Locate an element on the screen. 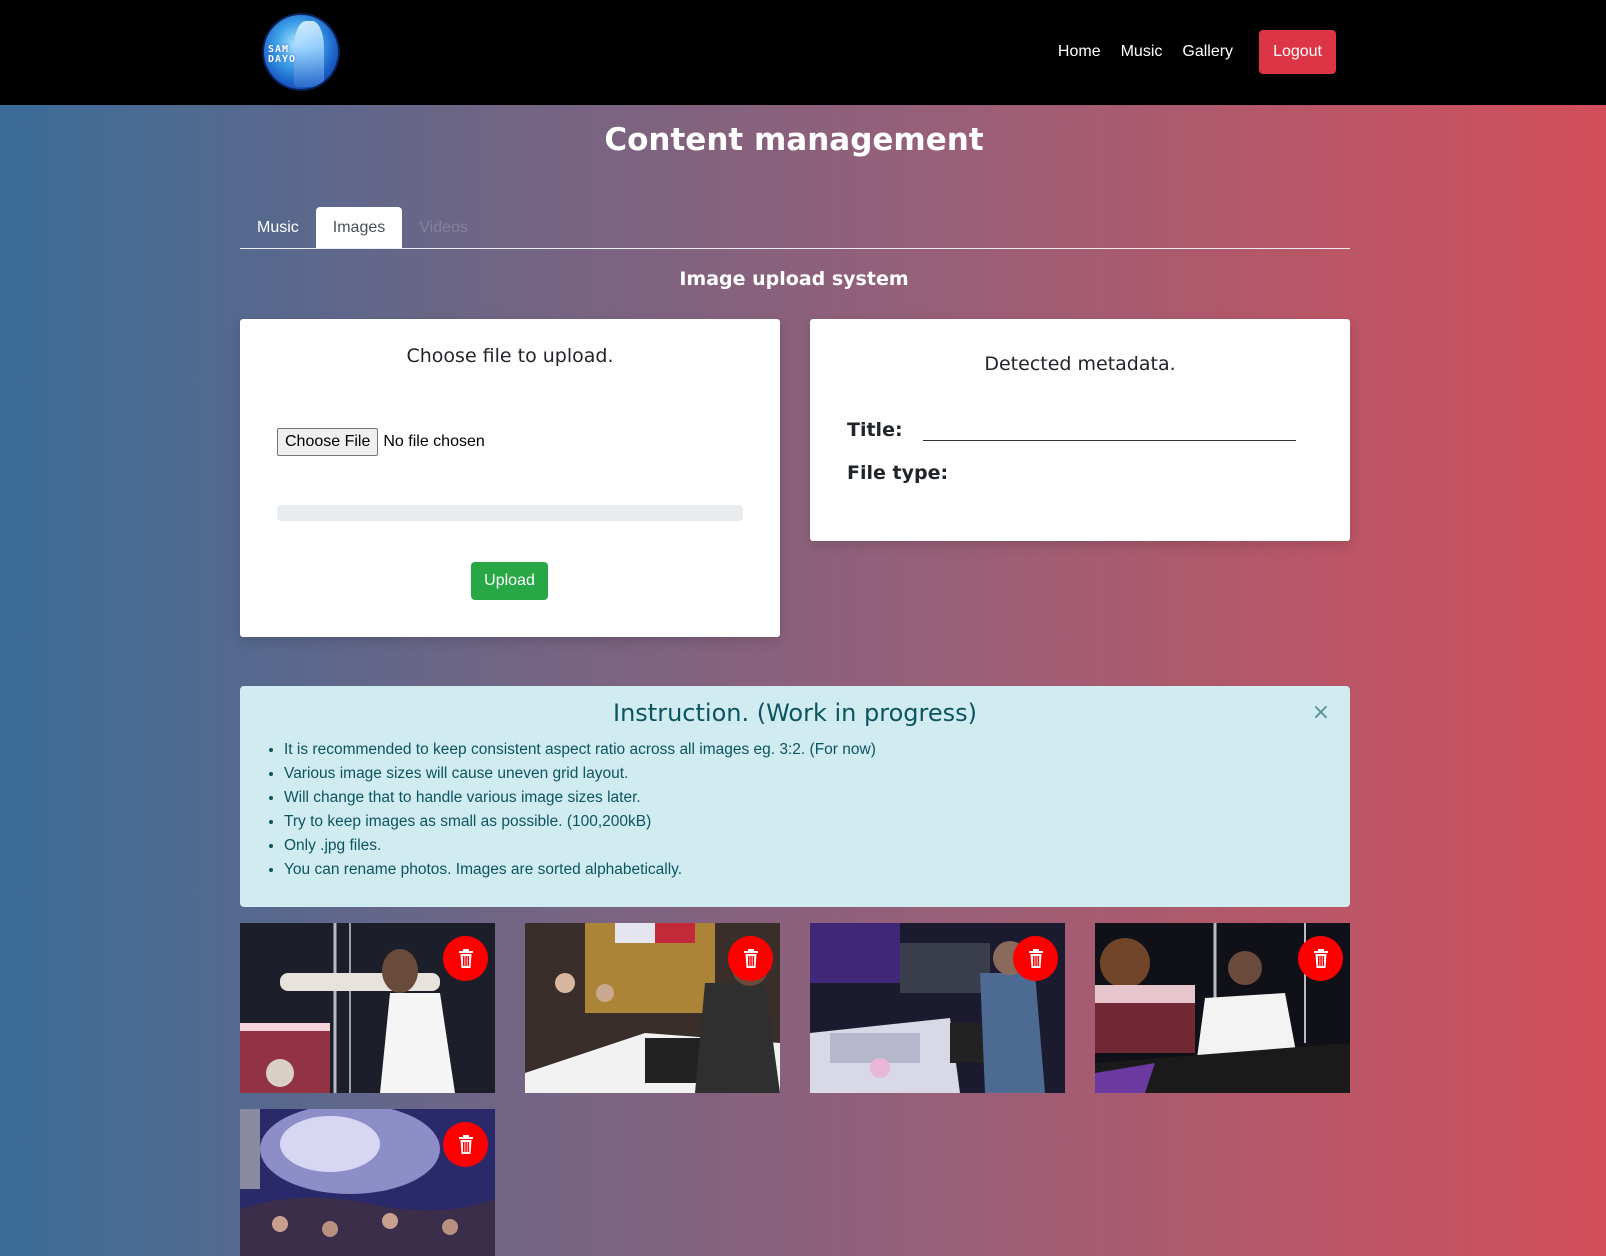 The width and height of the screenshot is (1606, 1256). metadata-title-row: Title: is located at coordinates (1071, 428).